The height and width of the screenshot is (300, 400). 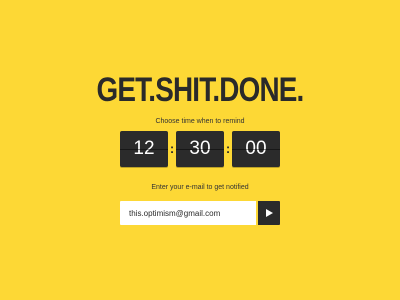 I want to click on time-prompt: Choose time when to remind, so click(x=200, y=121).